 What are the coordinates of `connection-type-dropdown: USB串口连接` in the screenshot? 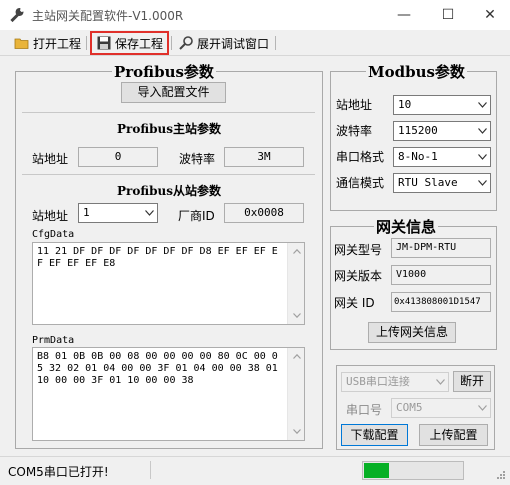 It's located at (395, 382).